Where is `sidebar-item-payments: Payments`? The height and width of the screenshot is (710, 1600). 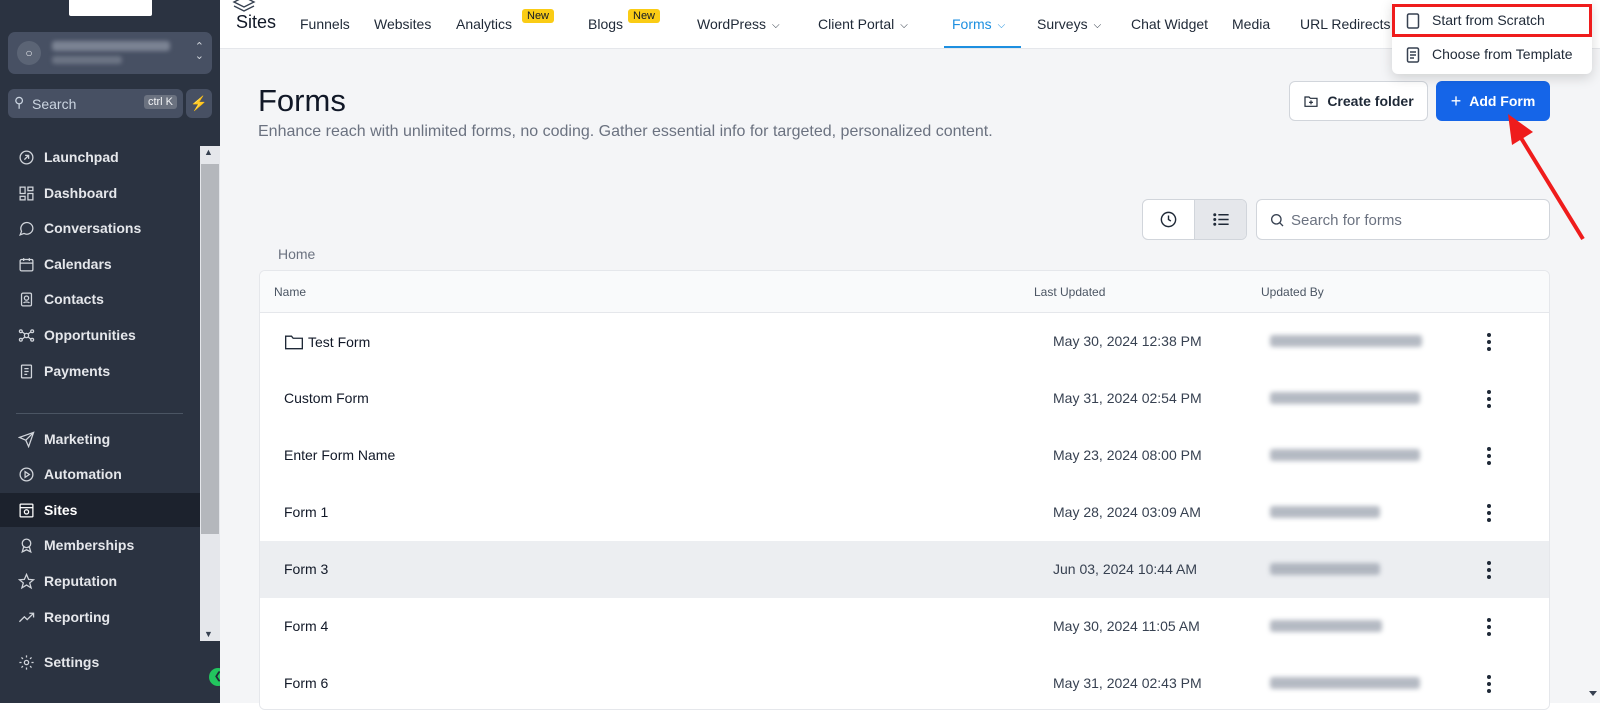
sidebar-item-payments: Payments is located at coordinates (100, 371).